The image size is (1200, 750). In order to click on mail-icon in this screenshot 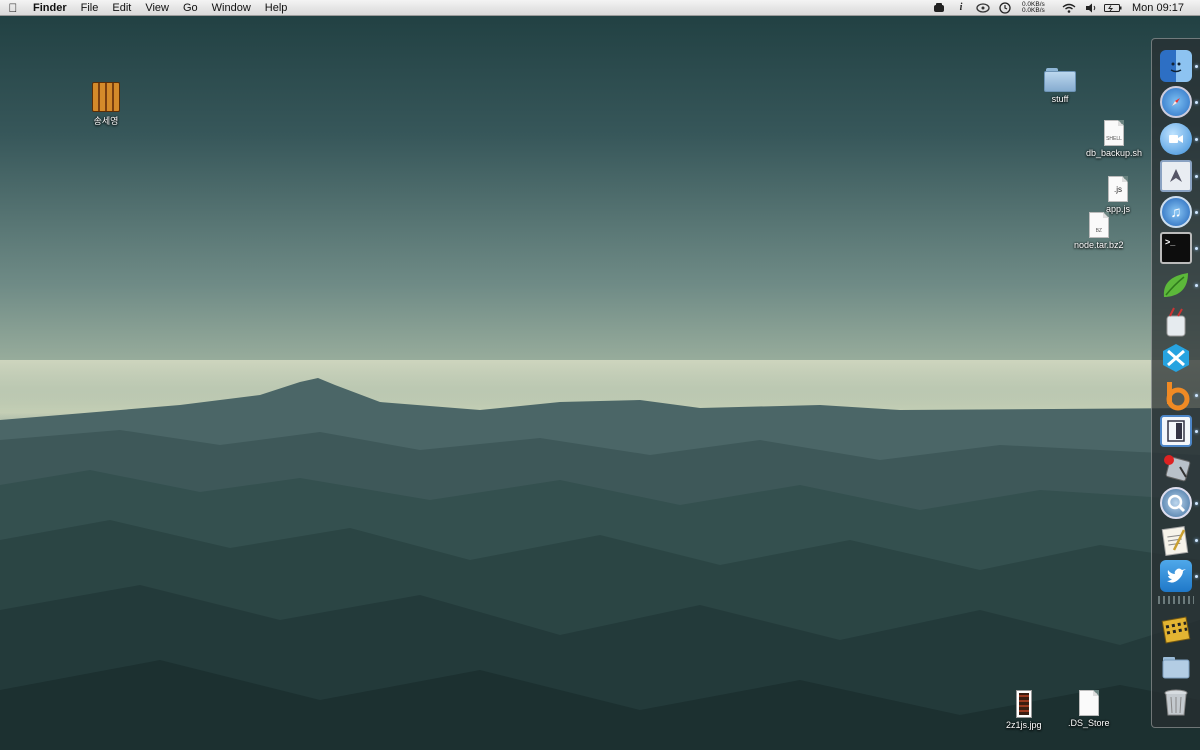, I will do `click(1176, 176)`.